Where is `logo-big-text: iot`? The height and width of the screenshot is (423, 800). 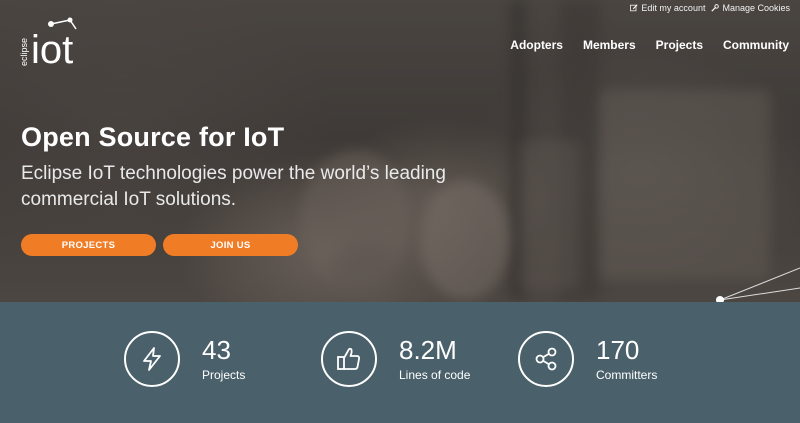 logo-big-text: iot is located at coordinates (52, 48).